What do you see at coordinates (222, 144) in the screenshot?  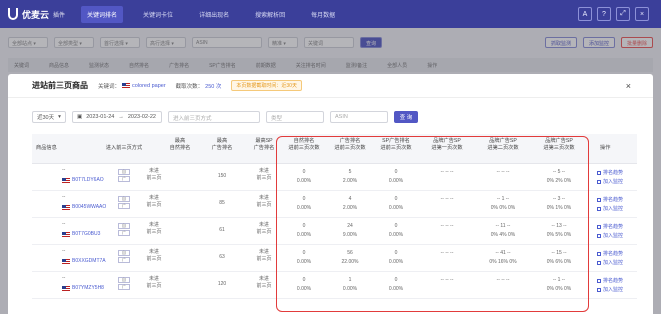 I see `col-best-ad: 最高 广告排名` at bounding box center [222, 144].